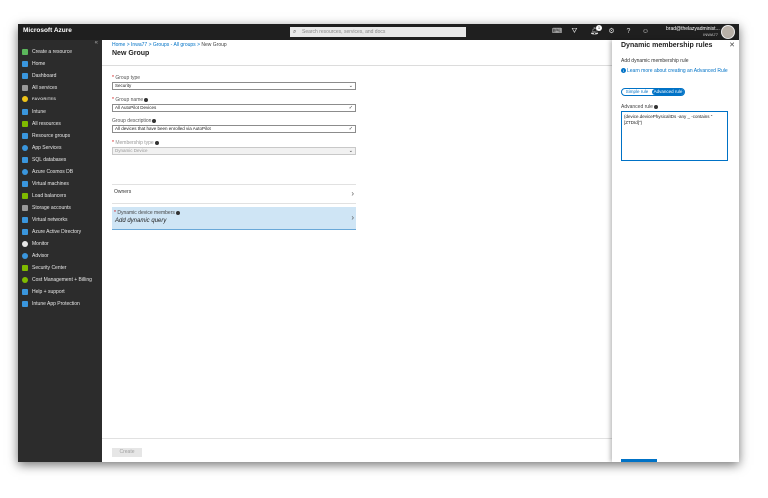 The width and height of the screenshot is (768, 498). Describe the element at coordinates (25, 268) in the screenshot. I see `shield-icon` at that location.